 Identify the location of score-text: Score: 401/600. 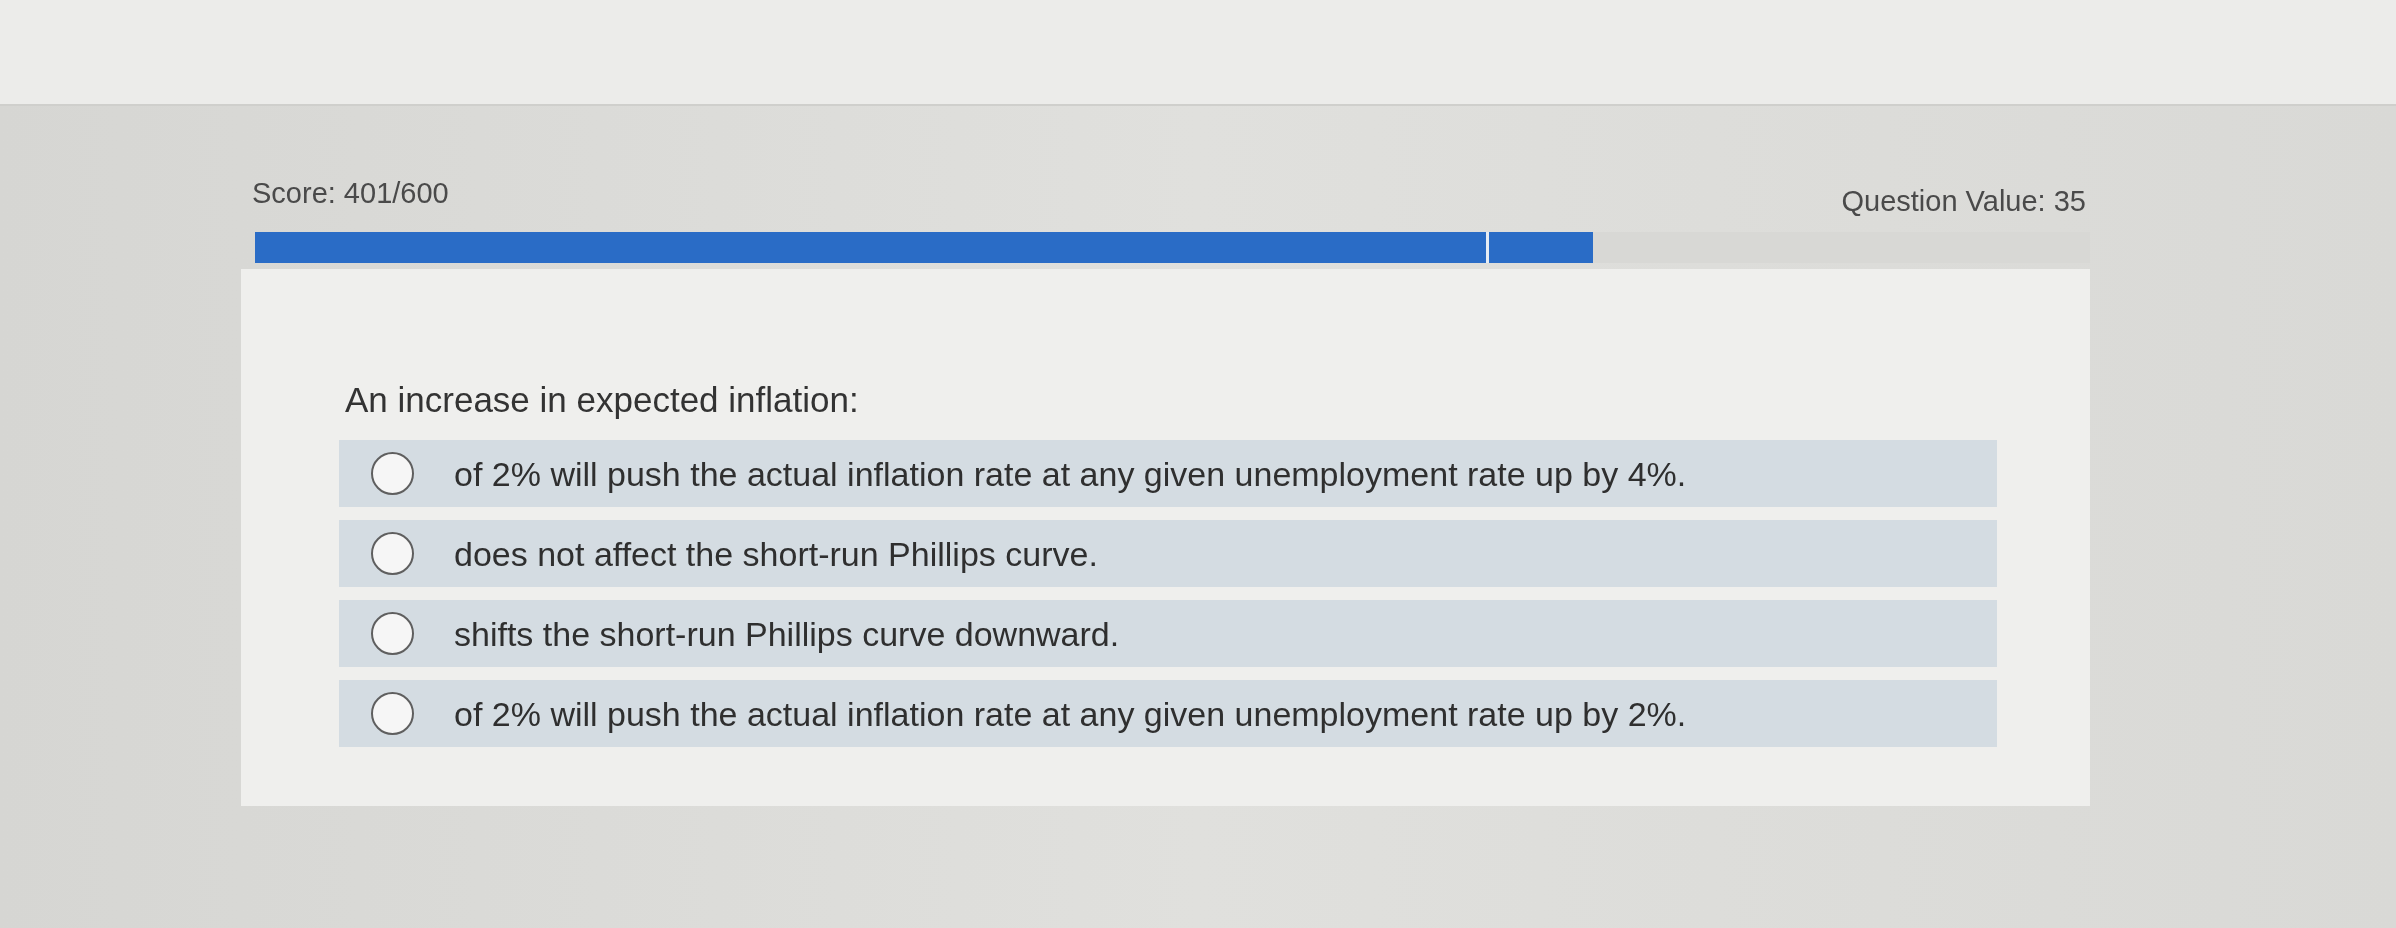
(350, 193).